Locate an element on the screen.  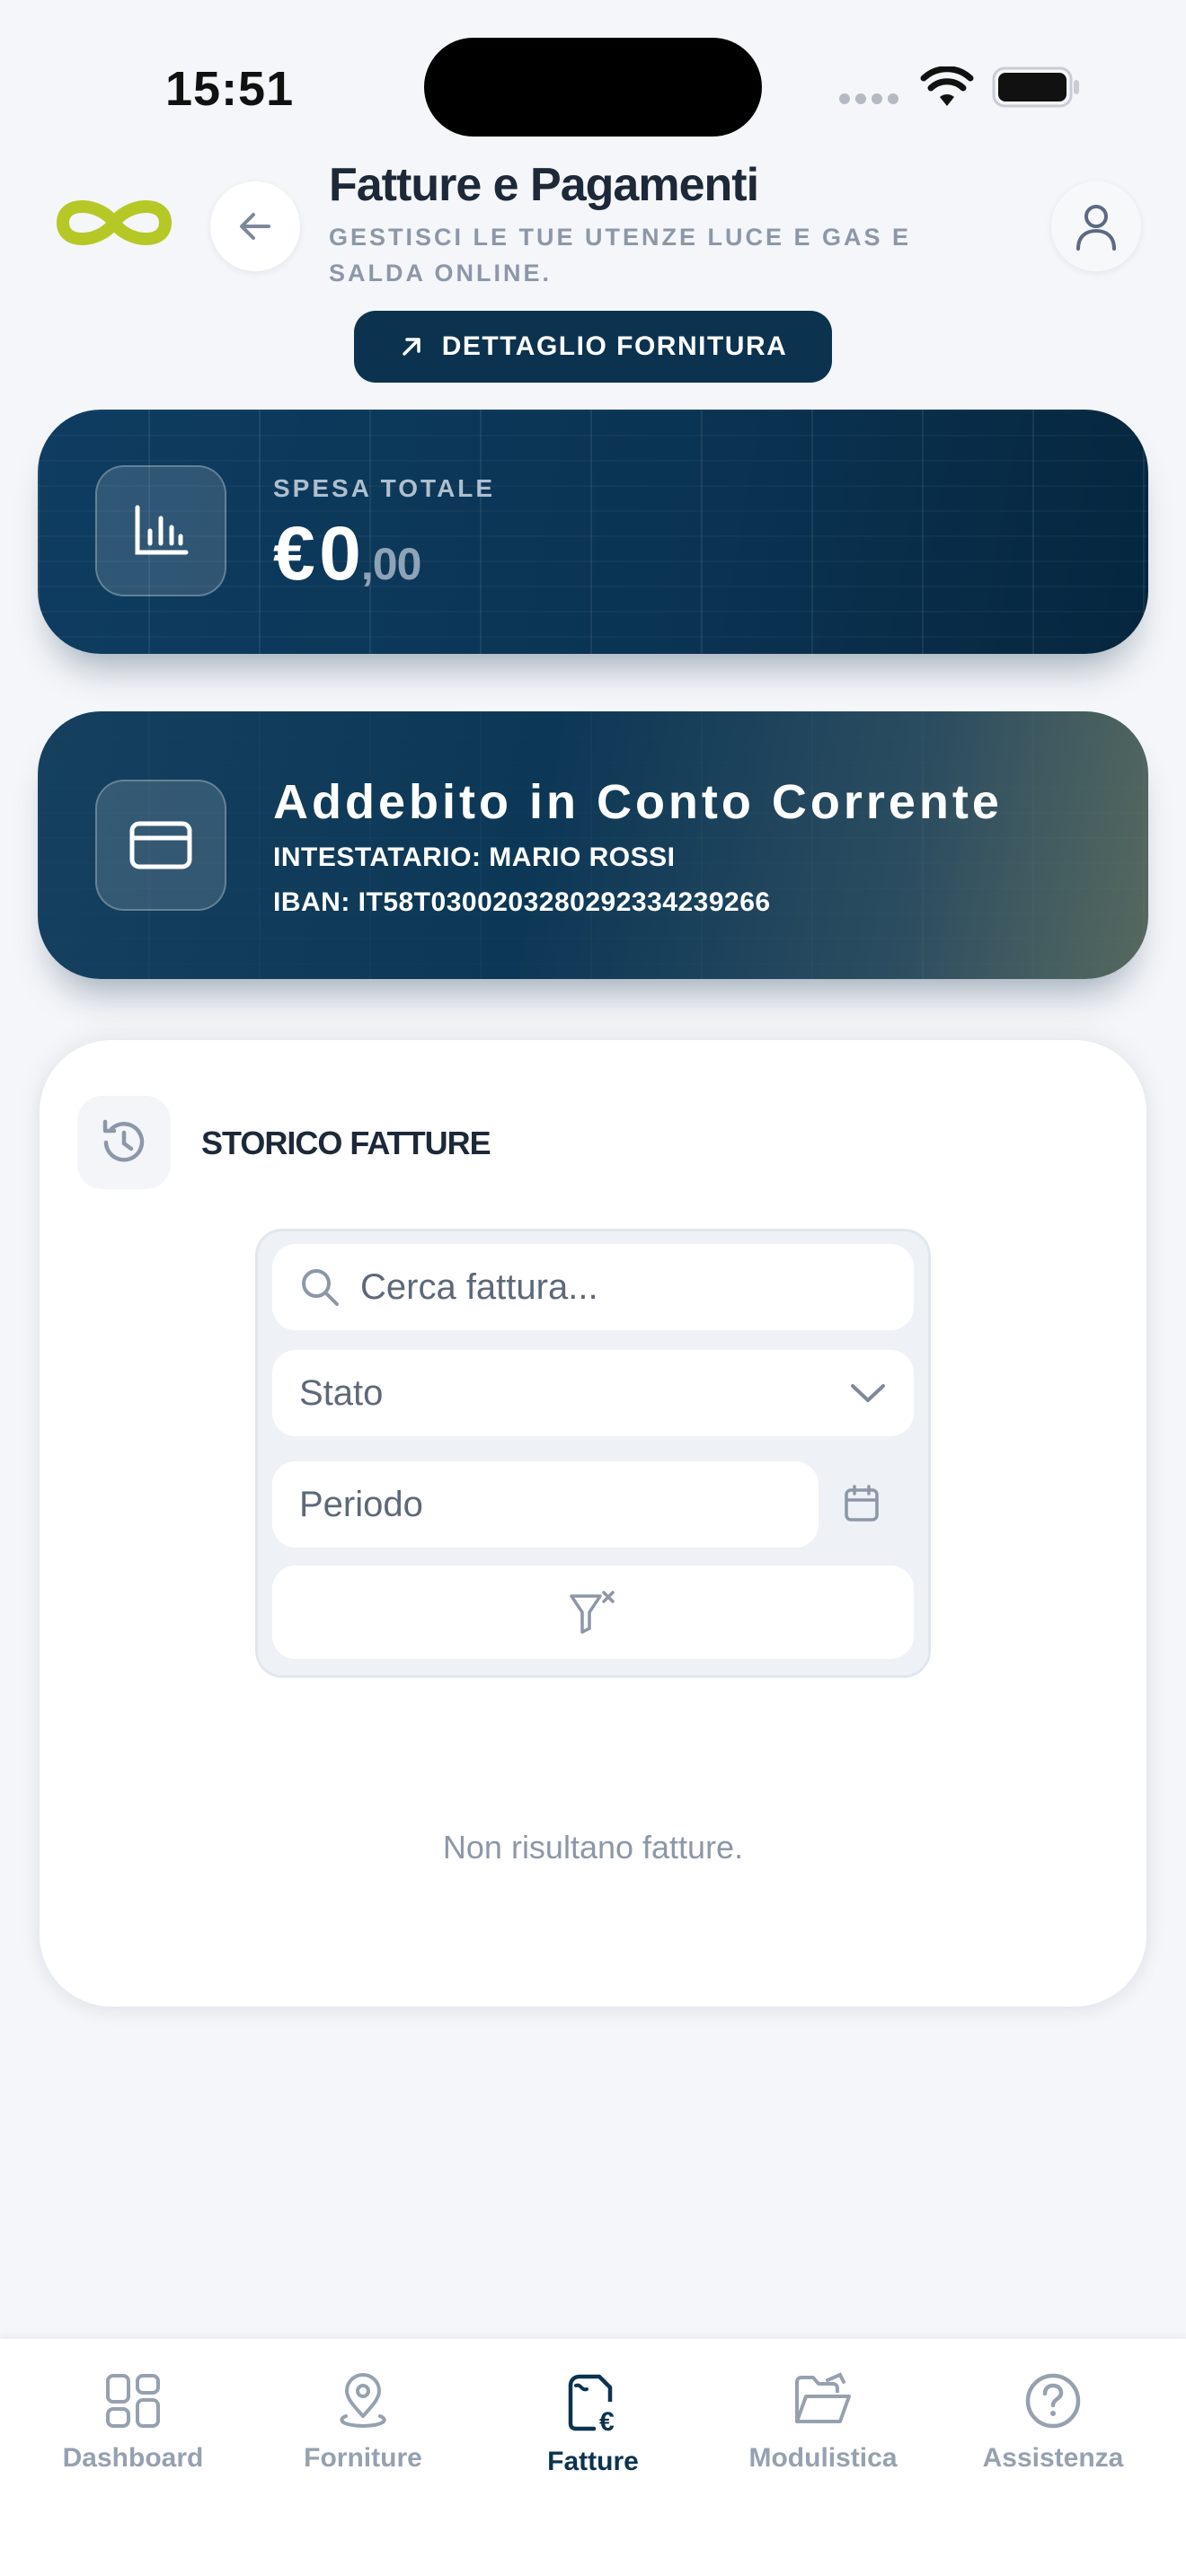
payment-method-title: Addebito in Conto Corrente is located at coordinates (638, 802).